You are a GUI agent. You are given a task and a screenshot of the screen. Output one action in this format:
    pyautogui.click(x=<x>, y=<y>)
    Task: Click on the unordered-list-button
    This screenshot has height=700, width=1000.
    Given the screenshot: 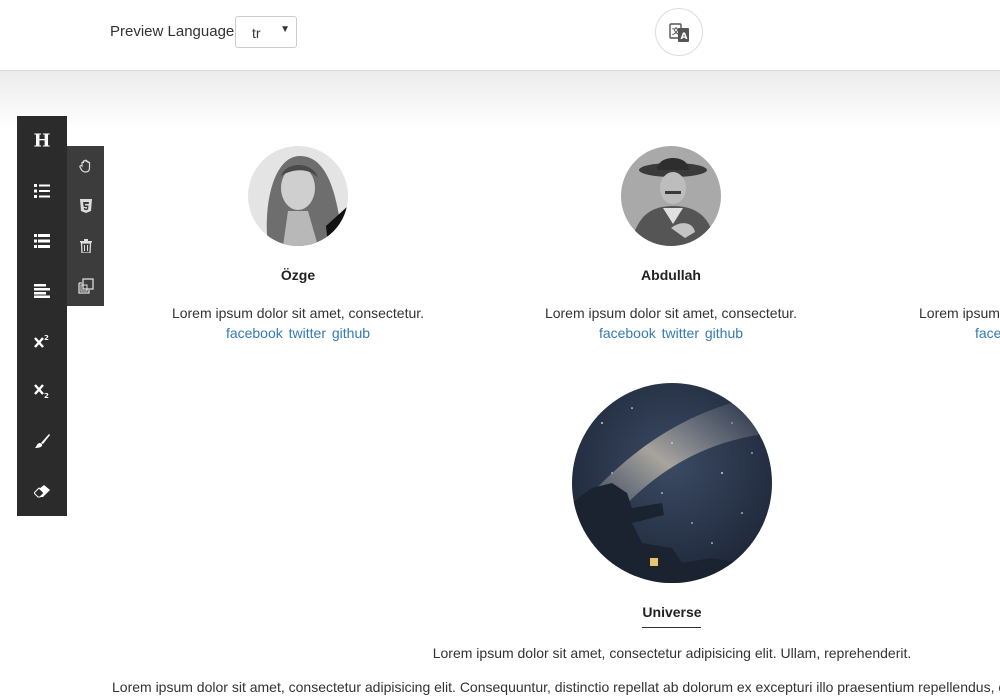 What is the action you would take?
    pyautogui.click(x=42, y=241)
    